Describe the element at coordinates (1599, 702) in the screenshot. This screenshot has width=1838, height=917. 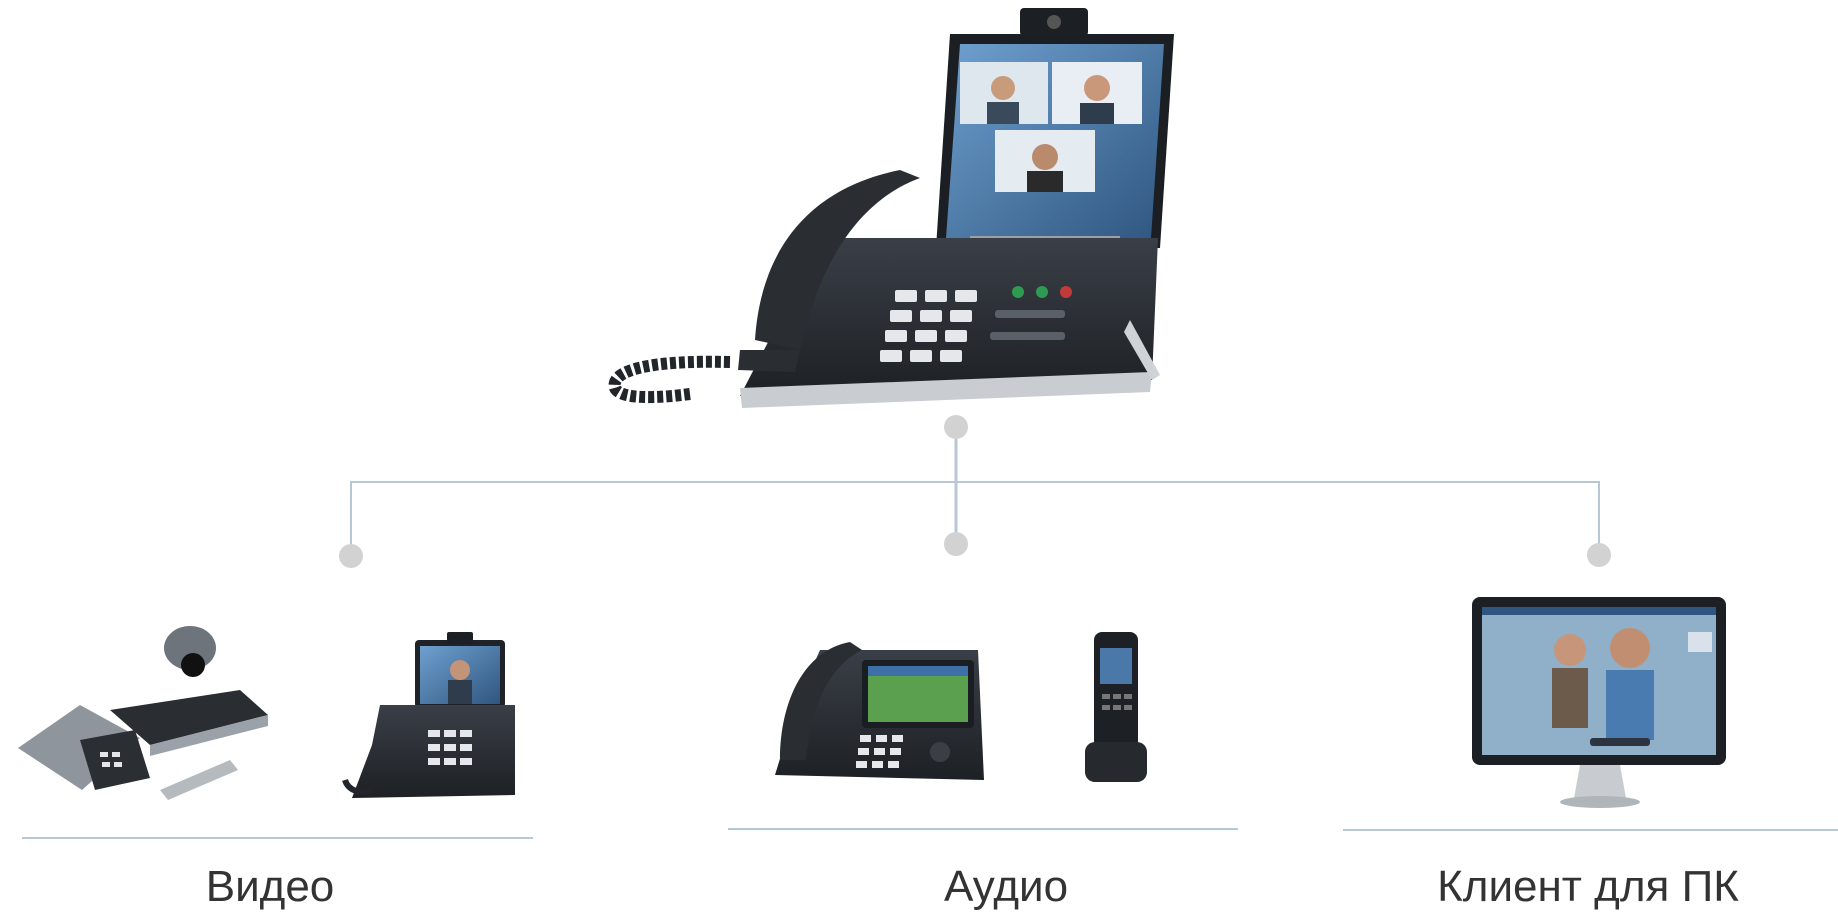
I see `pc-monitor-icon` at that location.